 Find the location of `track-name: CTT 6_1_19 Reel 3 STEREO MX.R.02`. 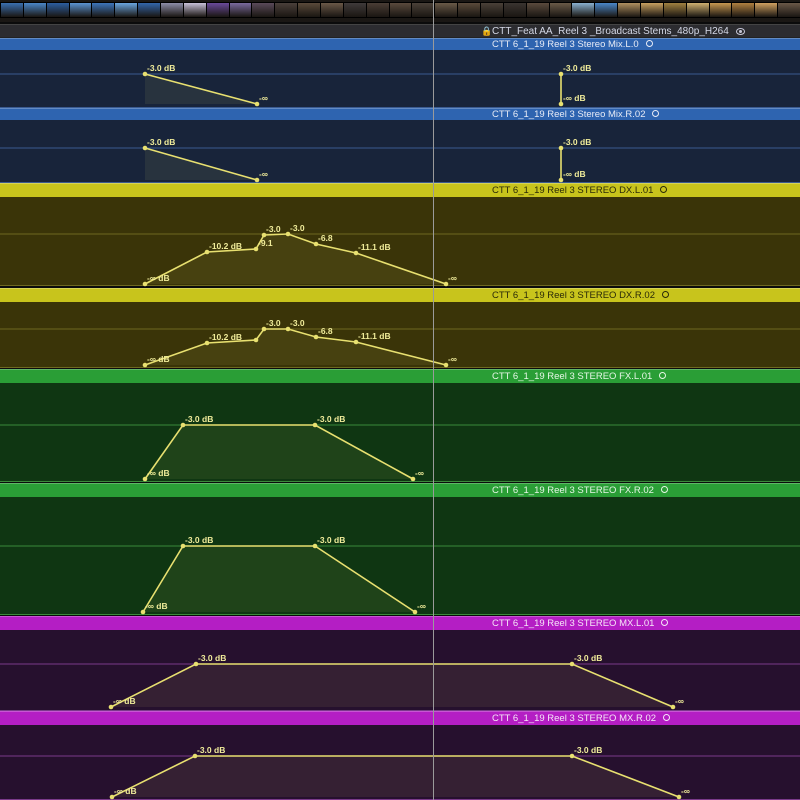

track-name: CTT 6_1_19 Reel 3 STEREO MX.R.02 is located at coordinates (574, 718).